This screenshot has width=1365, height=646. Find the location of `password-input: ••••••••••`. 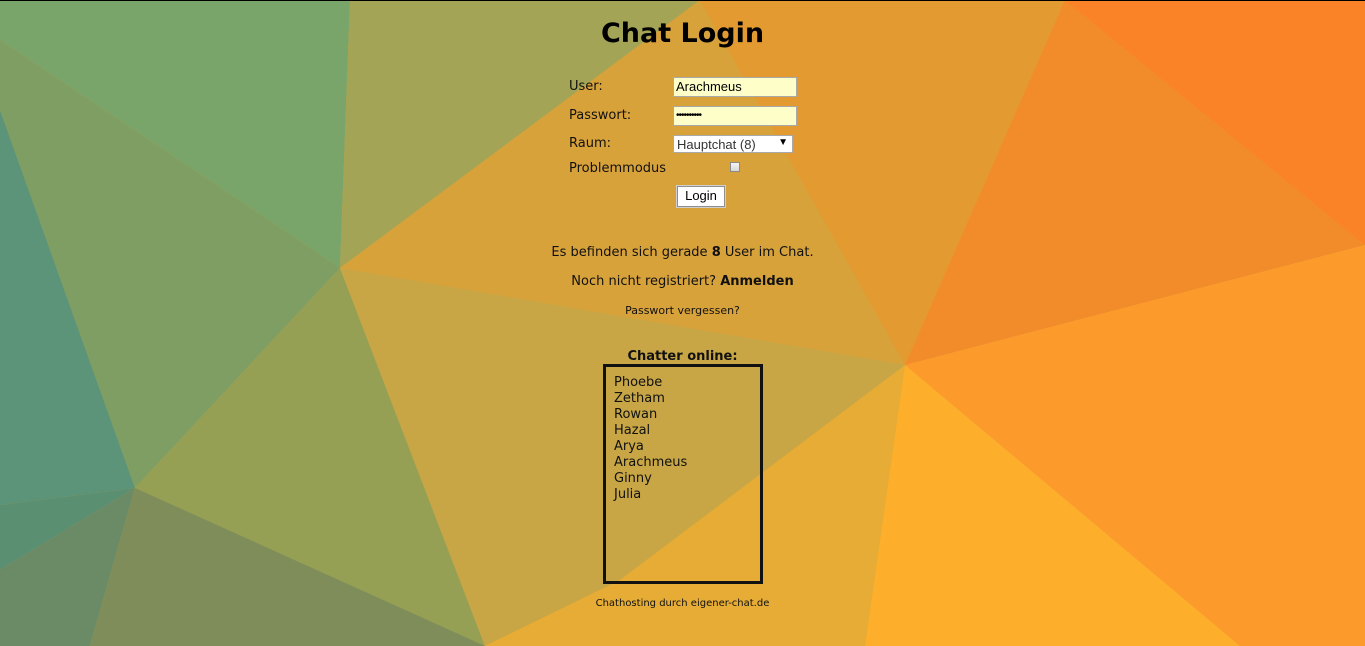

password-input: •••••••••• is located at coordinates (735, 116).